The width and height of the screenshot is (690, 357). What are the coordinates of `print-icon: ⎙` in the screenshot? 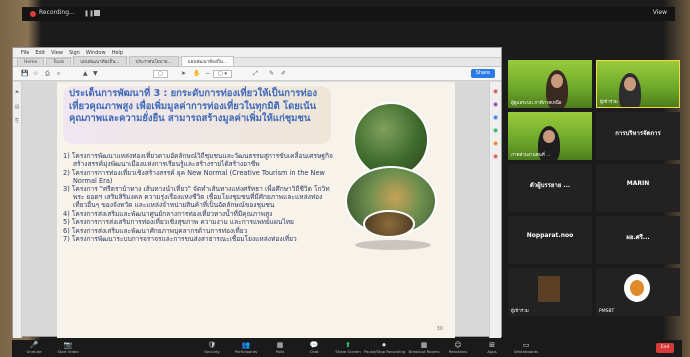 It's located at (47, 74).